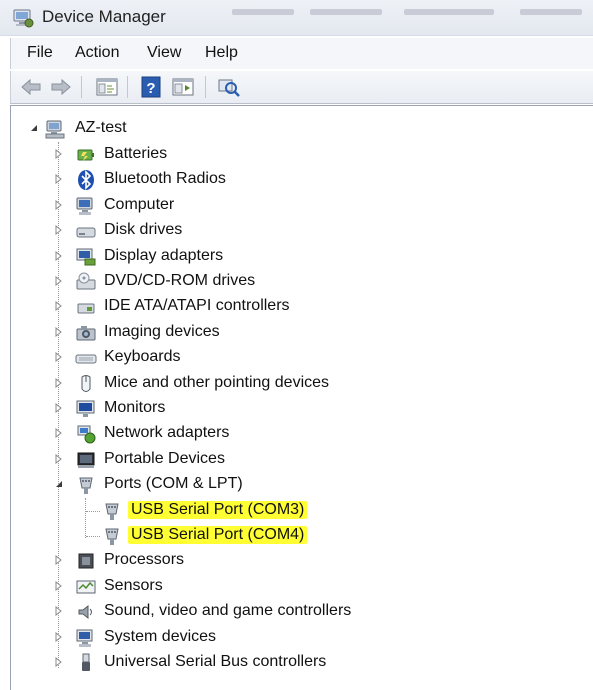 The image size is (593, 690). Describe the element at coordinates (215, 661) in the screenshot. I see `tree-category-label: Universal Serial Bus controllers` at that location.